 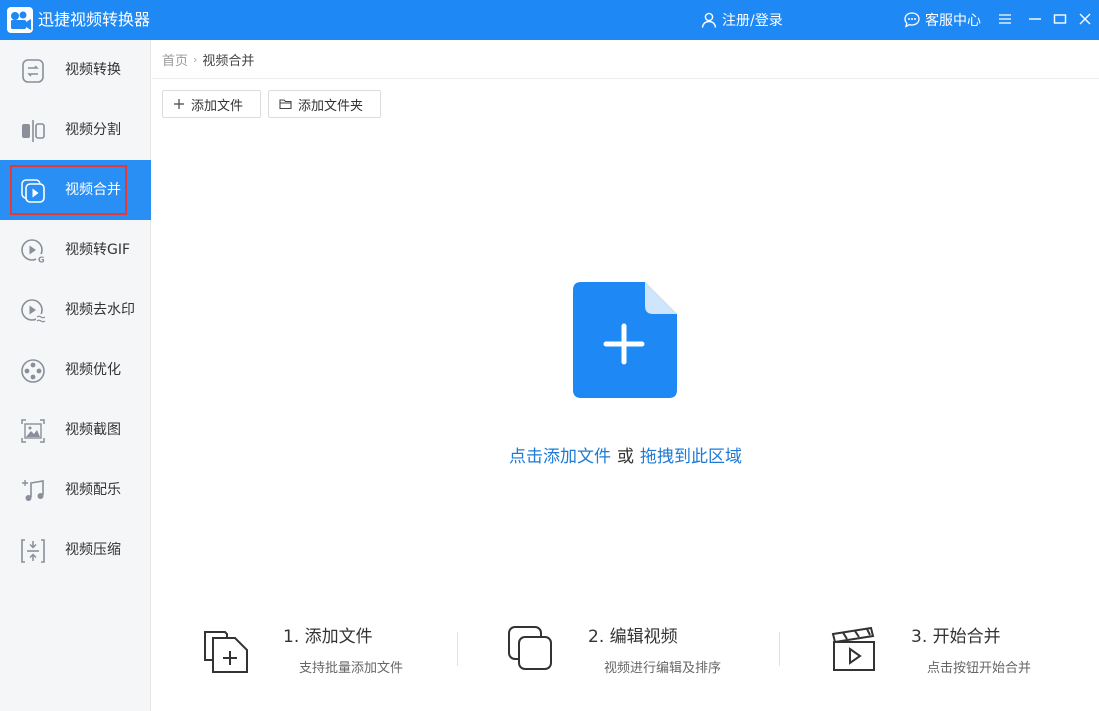 I want to click on add-file-dropzone-icon, so click(x=625, y=340).